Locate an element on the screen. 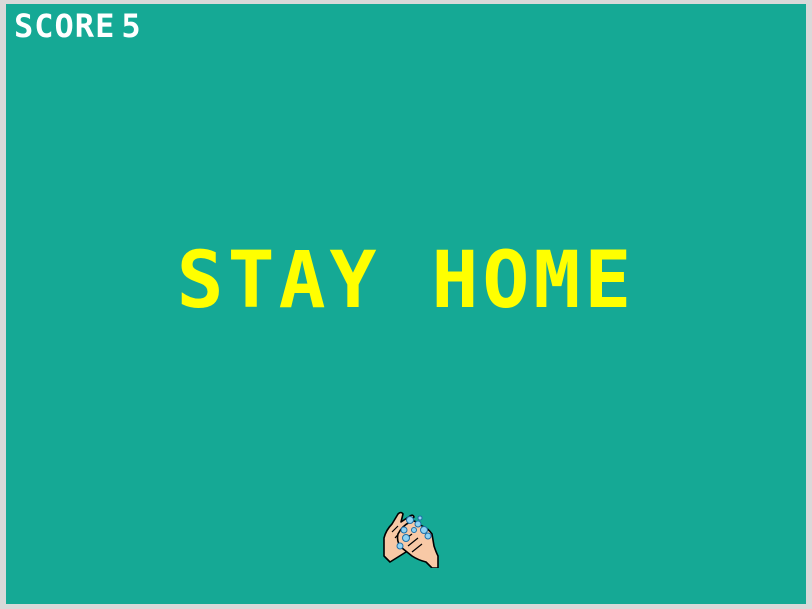  washing-hands-icon is located at coordinates (411, 539).